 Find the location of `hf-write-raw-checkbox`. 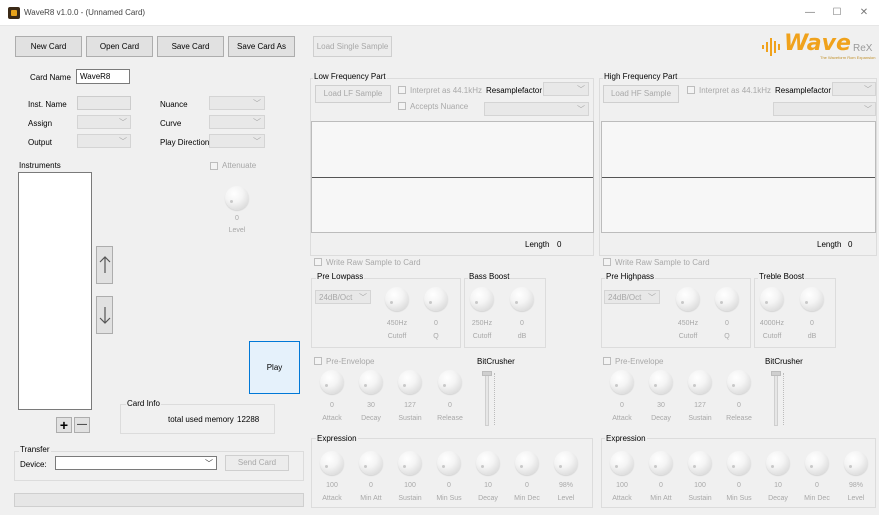

hf-write-raw-checkbox is located at coordinates (607, 262).